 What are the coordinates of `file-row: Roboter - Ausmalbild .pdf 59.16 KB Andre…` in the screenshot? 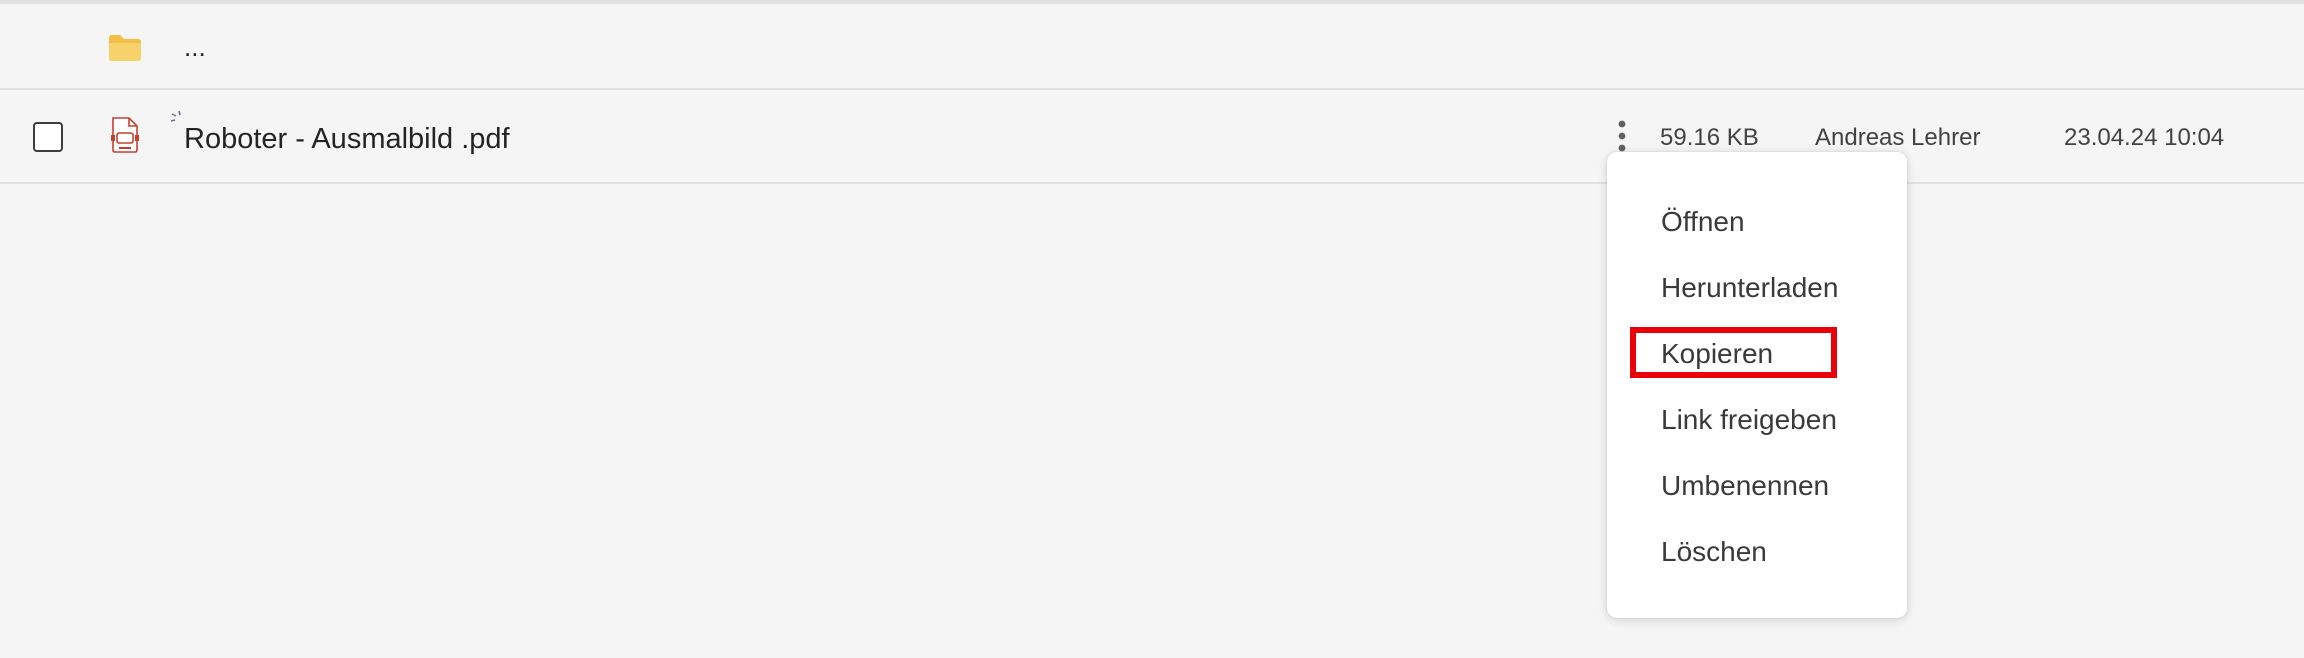 It's located at (1152, 137).